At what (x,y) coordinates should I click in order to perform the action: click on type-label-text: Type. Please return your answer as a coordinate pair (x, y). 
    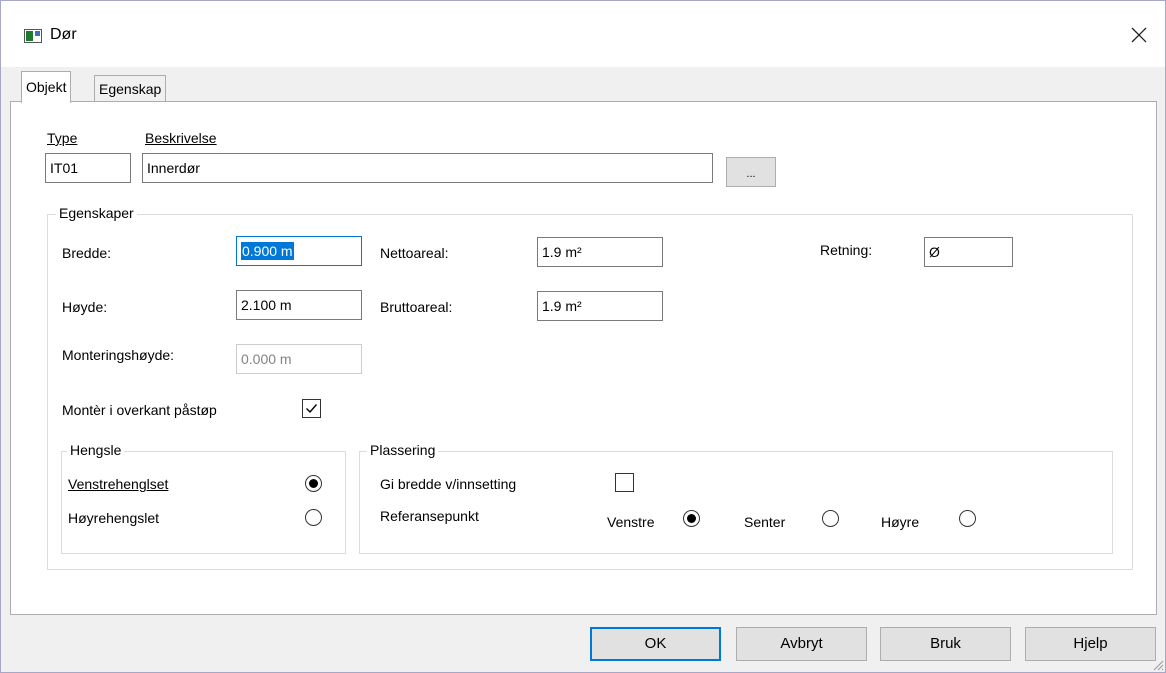
    Looking at the image, I should click on (62, 138).